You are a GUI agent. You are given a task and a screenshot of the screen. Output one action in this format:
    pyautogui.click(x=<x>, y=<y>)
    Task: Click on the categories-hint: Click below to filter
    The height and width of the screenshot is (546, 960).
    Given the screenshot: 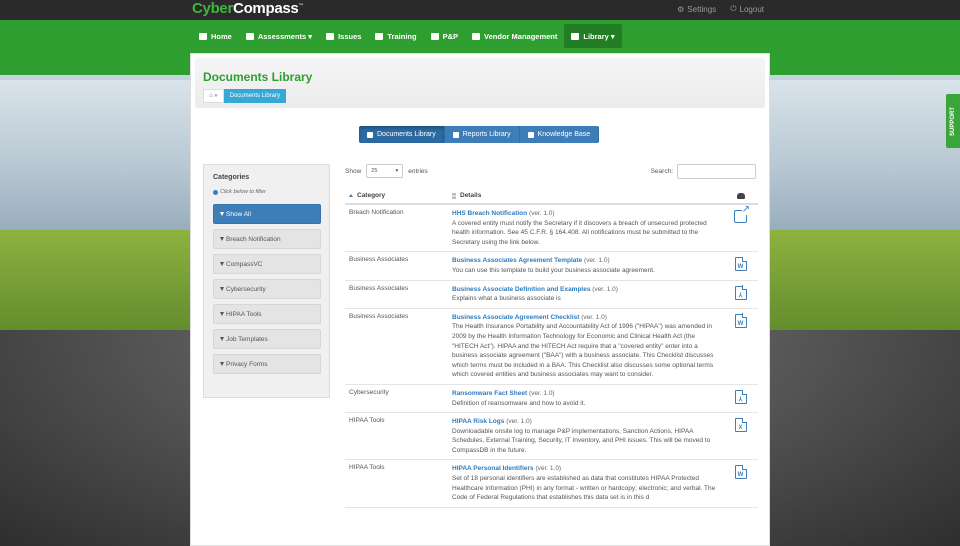 What is the action you would take?
    pyautogui.click(x=239, y=192)
    